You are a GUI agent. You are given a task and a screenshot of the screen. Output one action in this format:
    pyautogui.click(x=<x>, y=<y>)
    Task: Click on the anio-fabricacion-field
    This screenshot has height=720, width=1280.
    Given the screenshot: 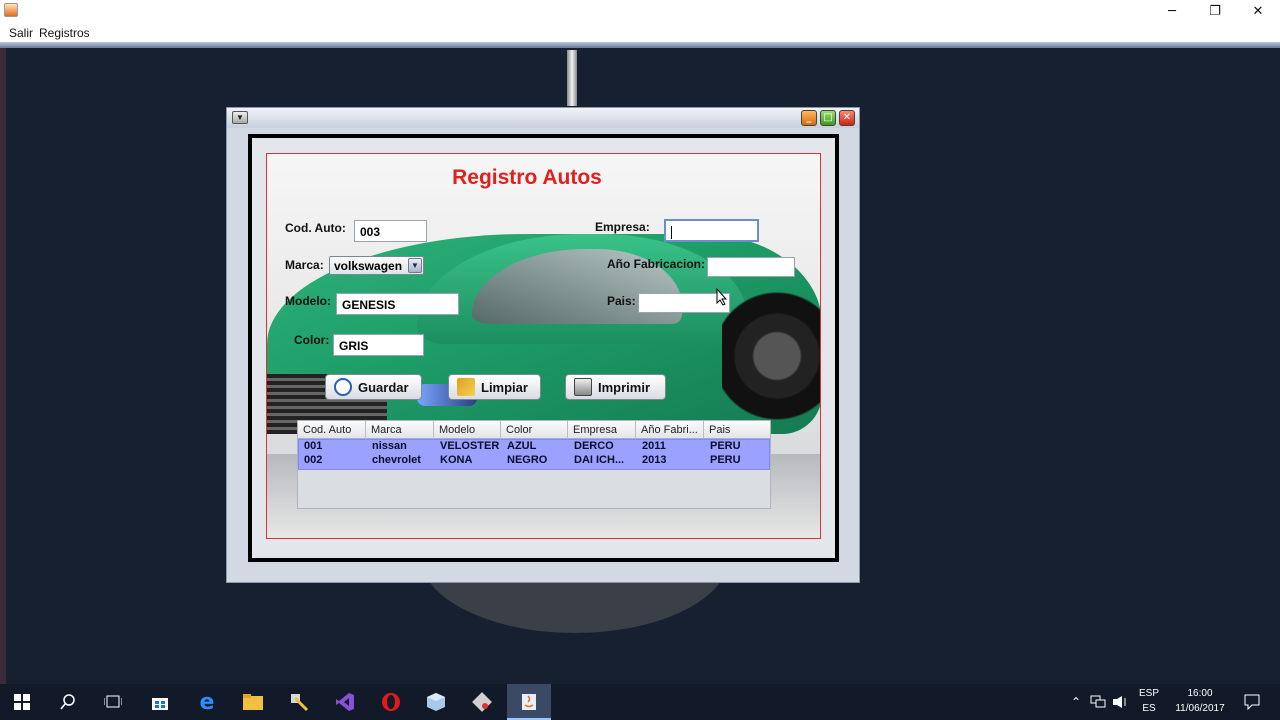 What is the action you would take?
    pyautogui.click(x=751, y=267)
    